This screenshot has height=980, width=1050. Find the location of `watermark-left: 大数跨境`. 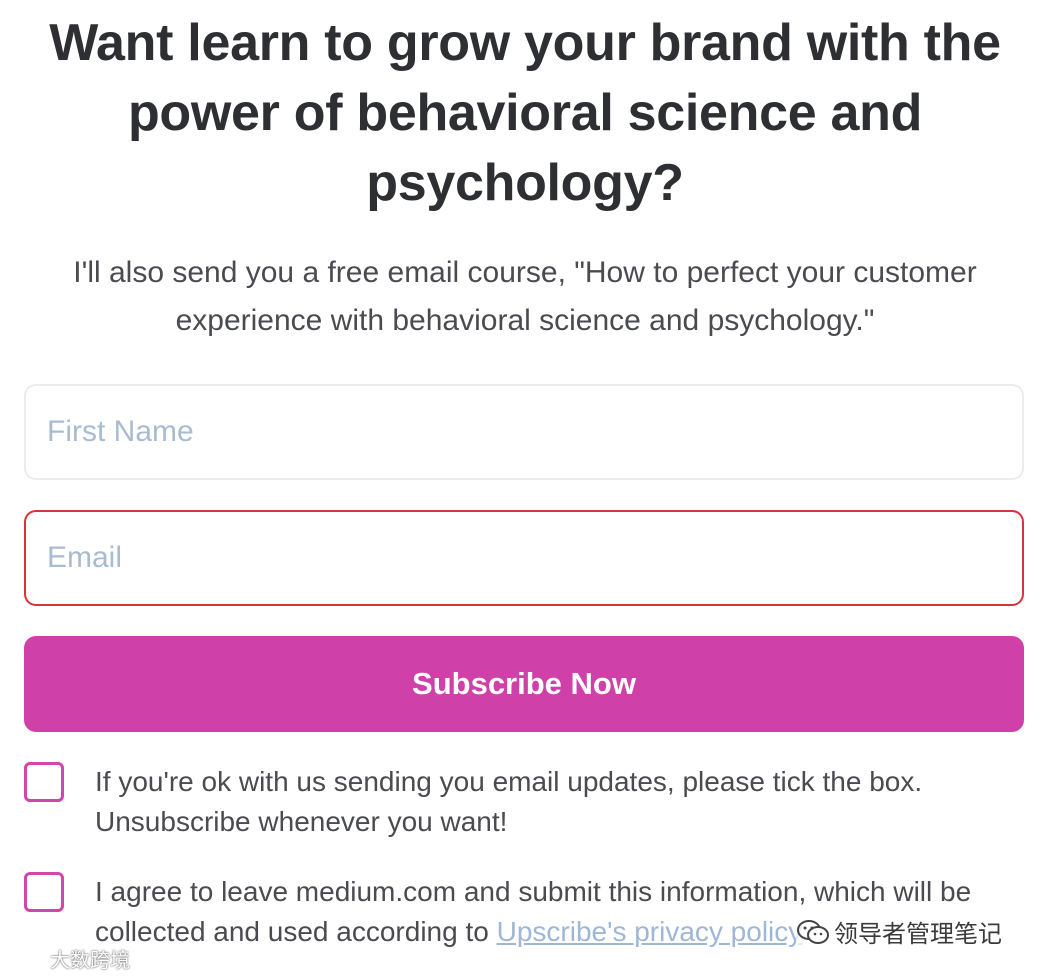

watermark-left: 大数跨境 is located at coordinates (68, 959).